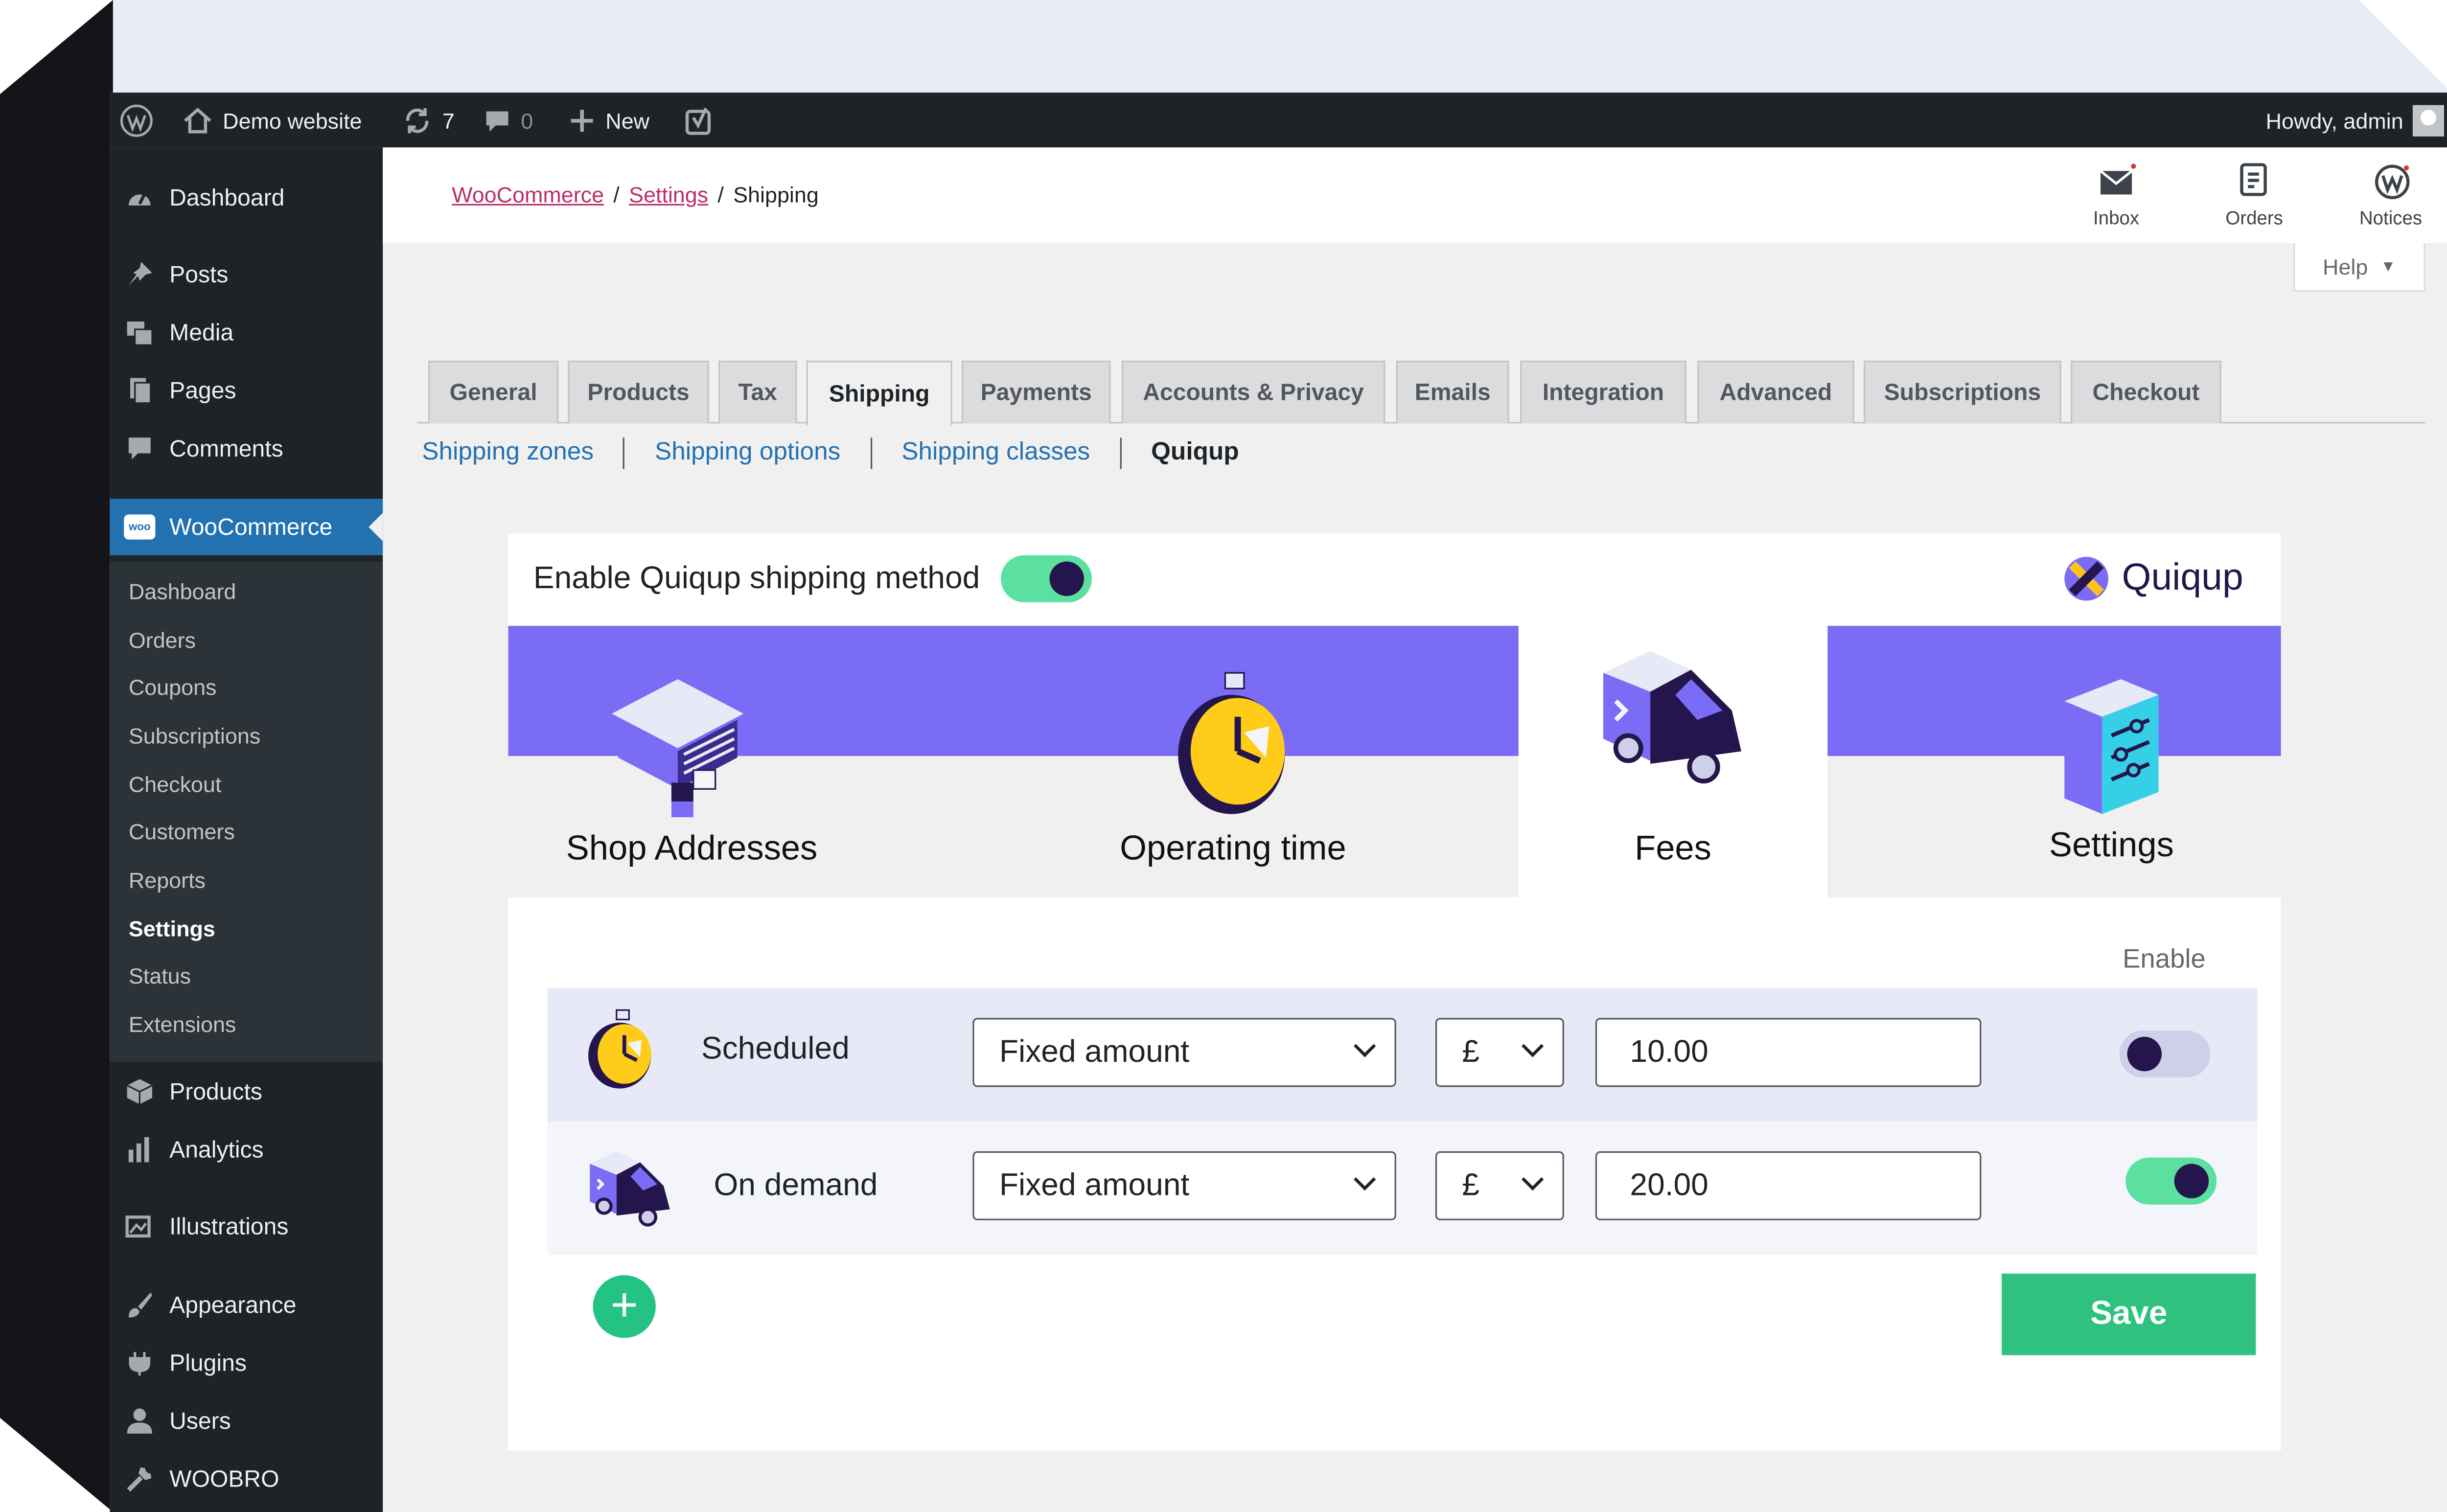 This screenshot has height=1512, width=2447. I want to click on wrench-icon, so click(139, 1479).